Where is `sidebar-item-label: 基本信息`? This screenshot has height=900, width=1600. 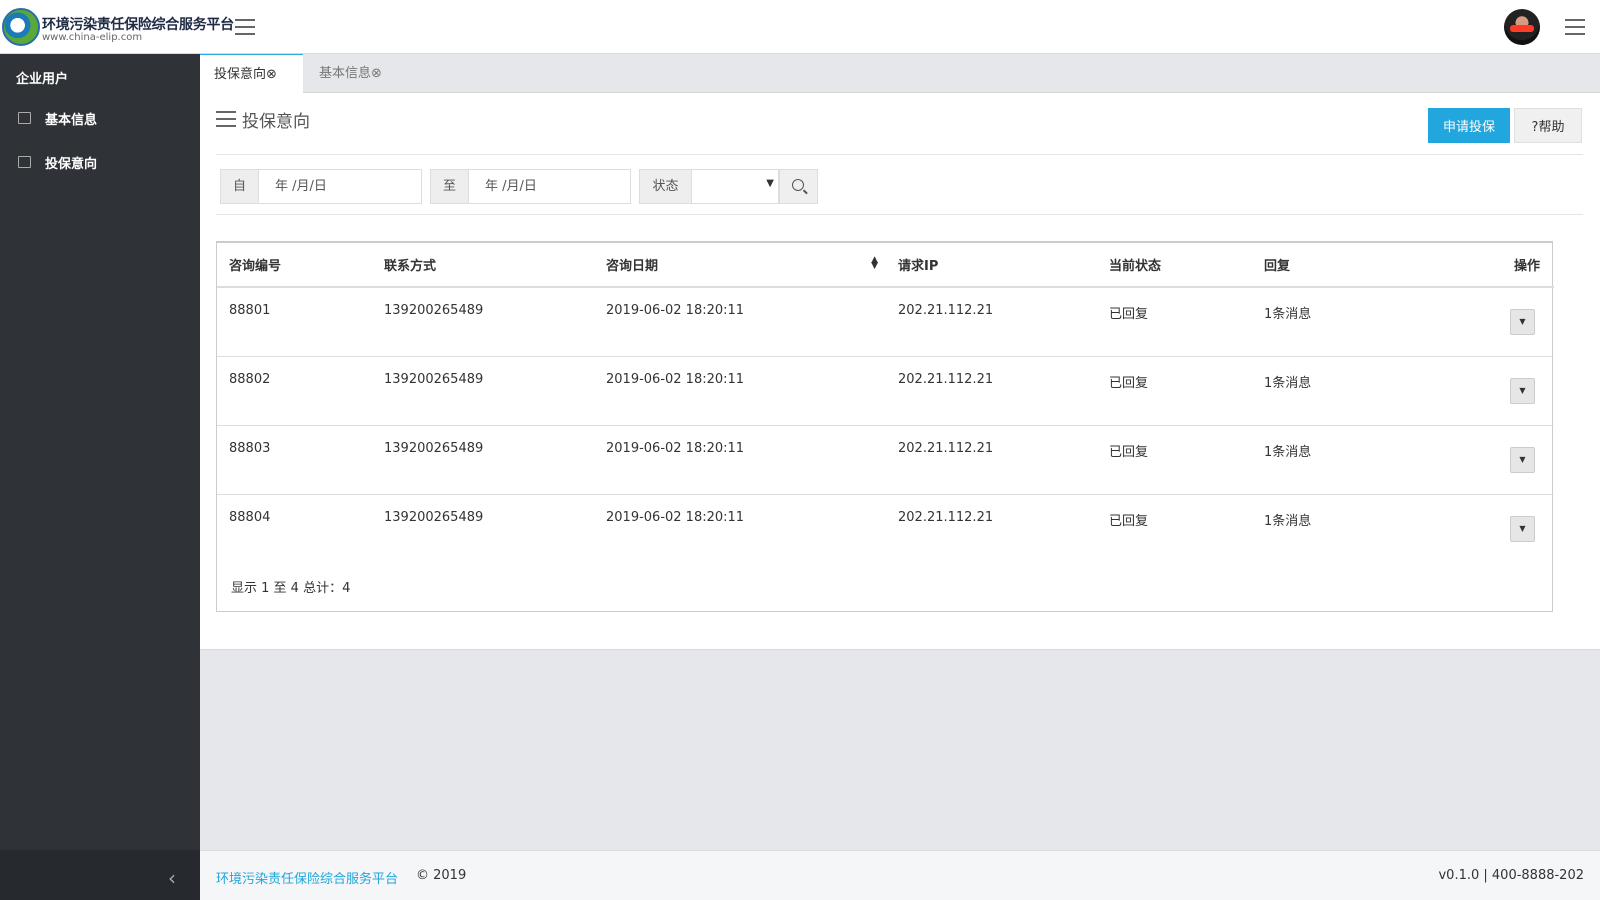
sidebar-item-label: 基本信息 is located at coordinates (71, 120).